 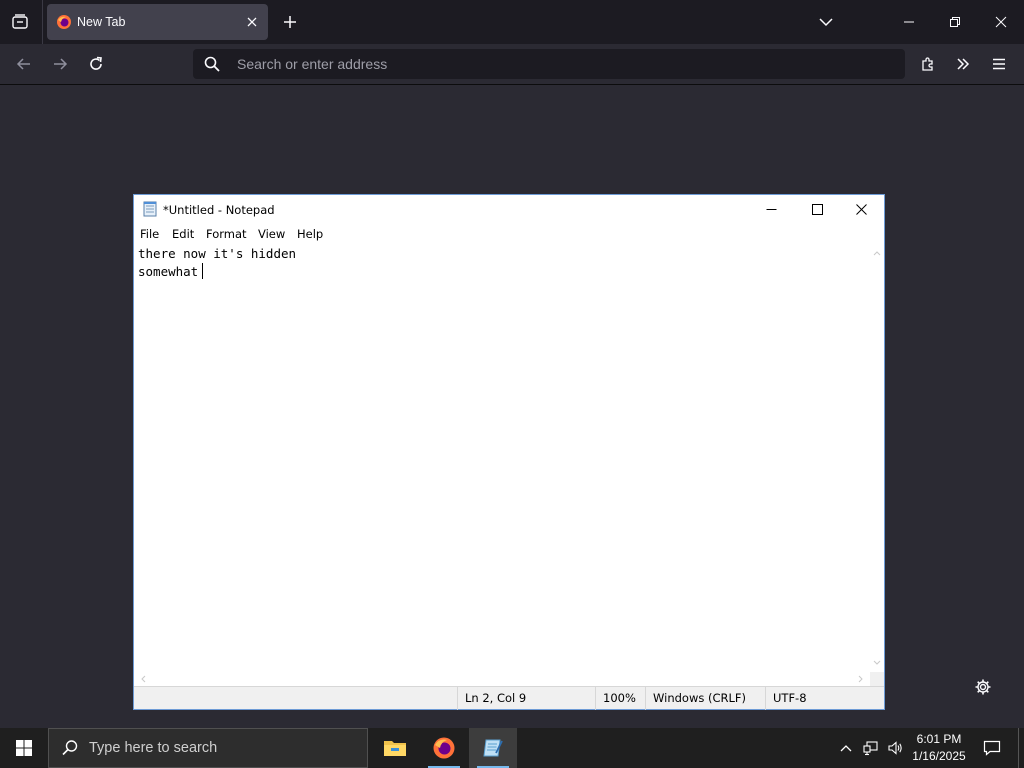 I want to click on tab-new-tab: New Tab, so click(x=157, y=22).